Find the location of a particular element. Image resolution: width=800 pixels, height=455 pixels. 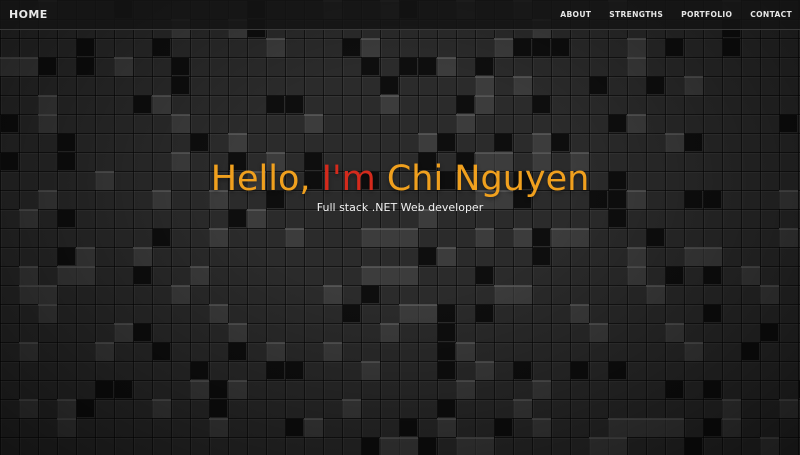

nav-item-contact: CONTACT is located at coordinates (762, 14).